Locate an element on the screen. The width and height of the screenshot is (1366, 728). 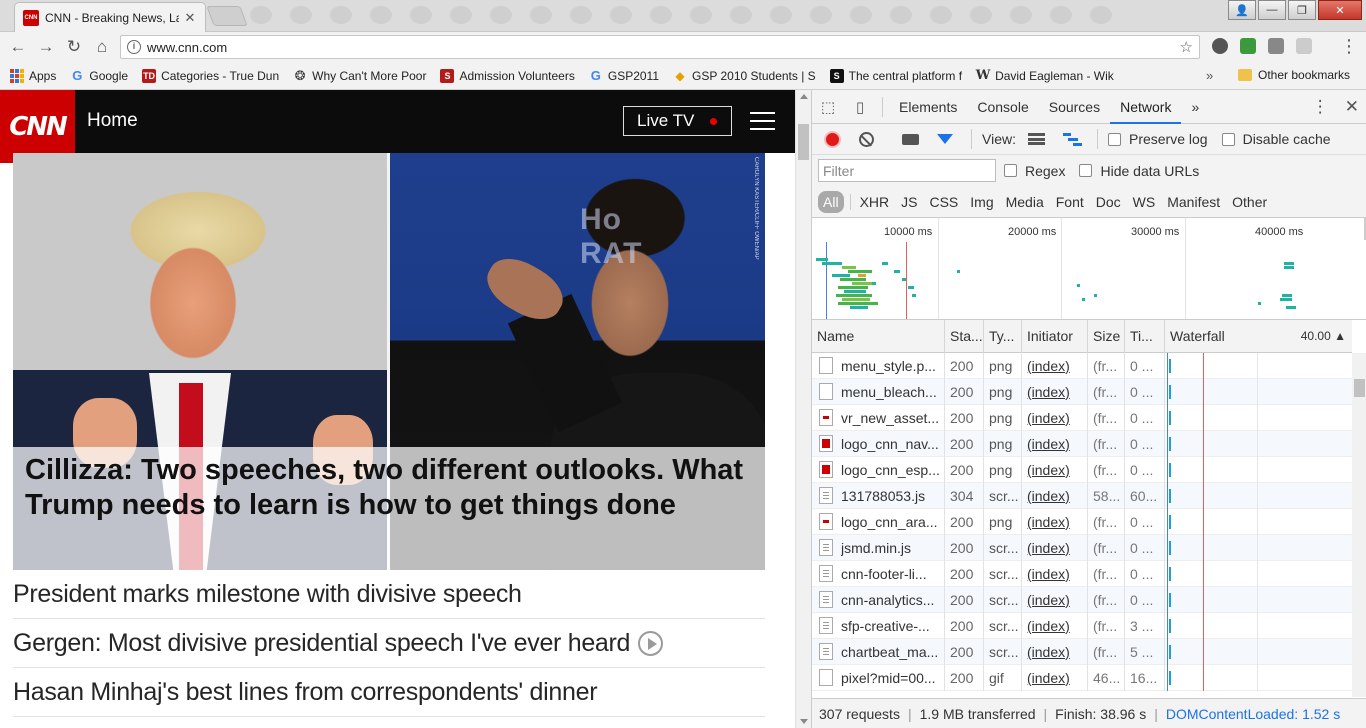
extension-gray-icon is located at coordinates (1276, 46).